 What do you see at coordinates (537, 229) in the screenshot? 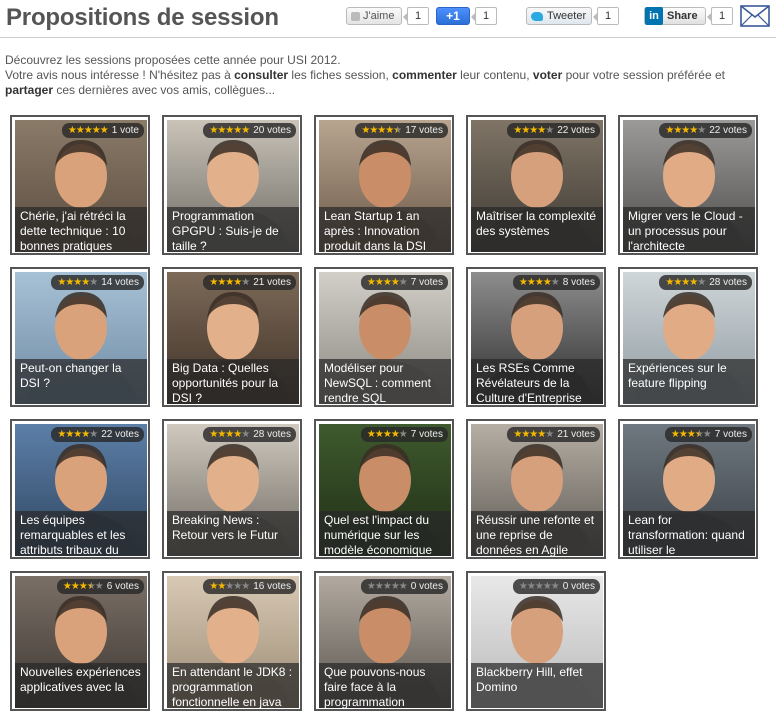
I see `session-title: Maîtriser la complexité des systèmes` at bounding box center [537, 229].